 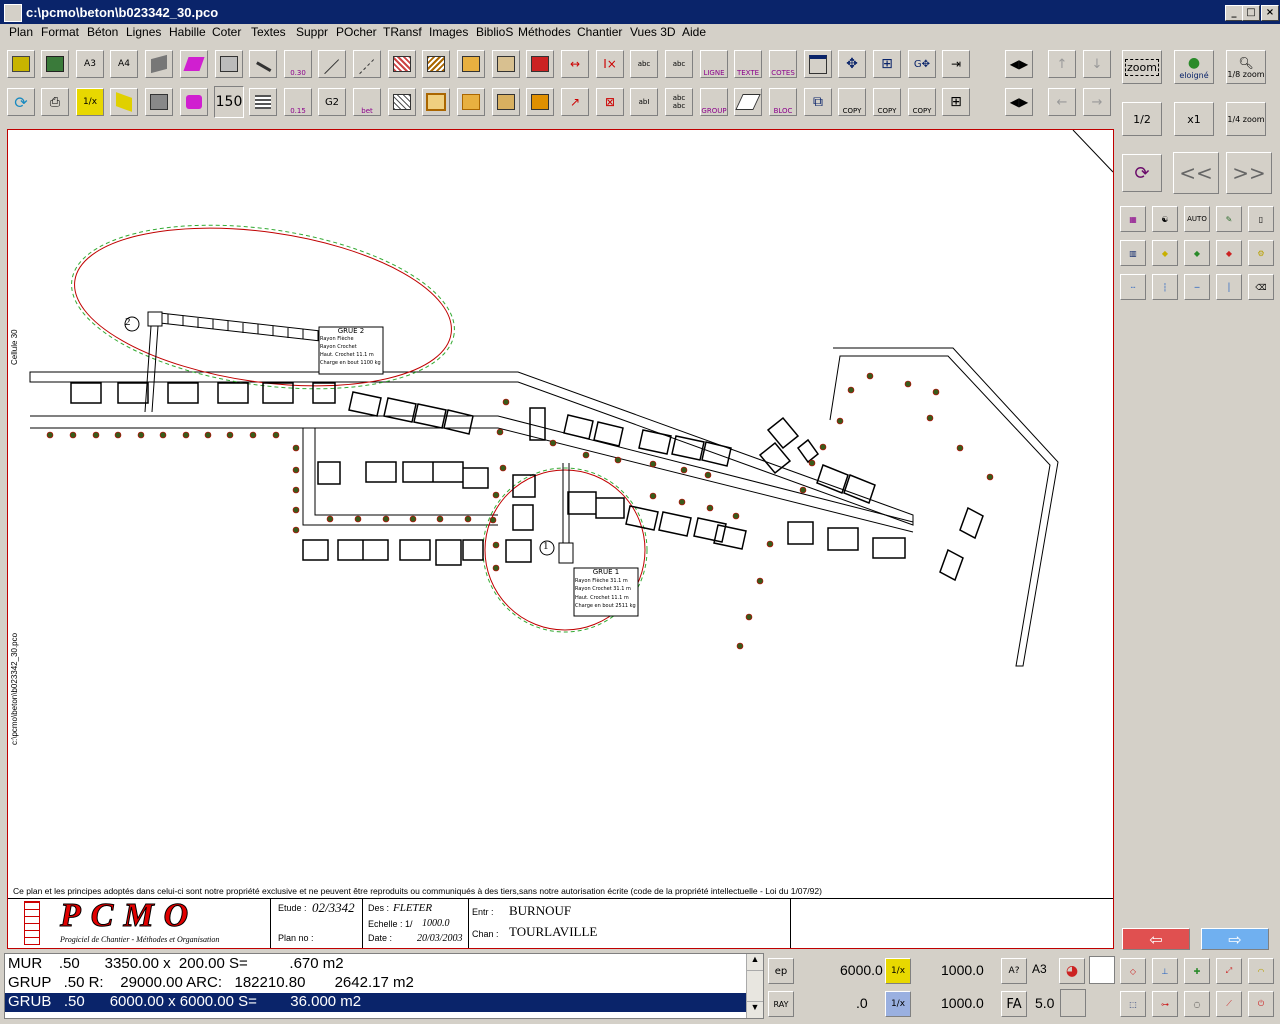 What do you see at coordinates (714, 102) in the screenshot?
I see `group-button: GROUP` at bounding box center [714, 102].